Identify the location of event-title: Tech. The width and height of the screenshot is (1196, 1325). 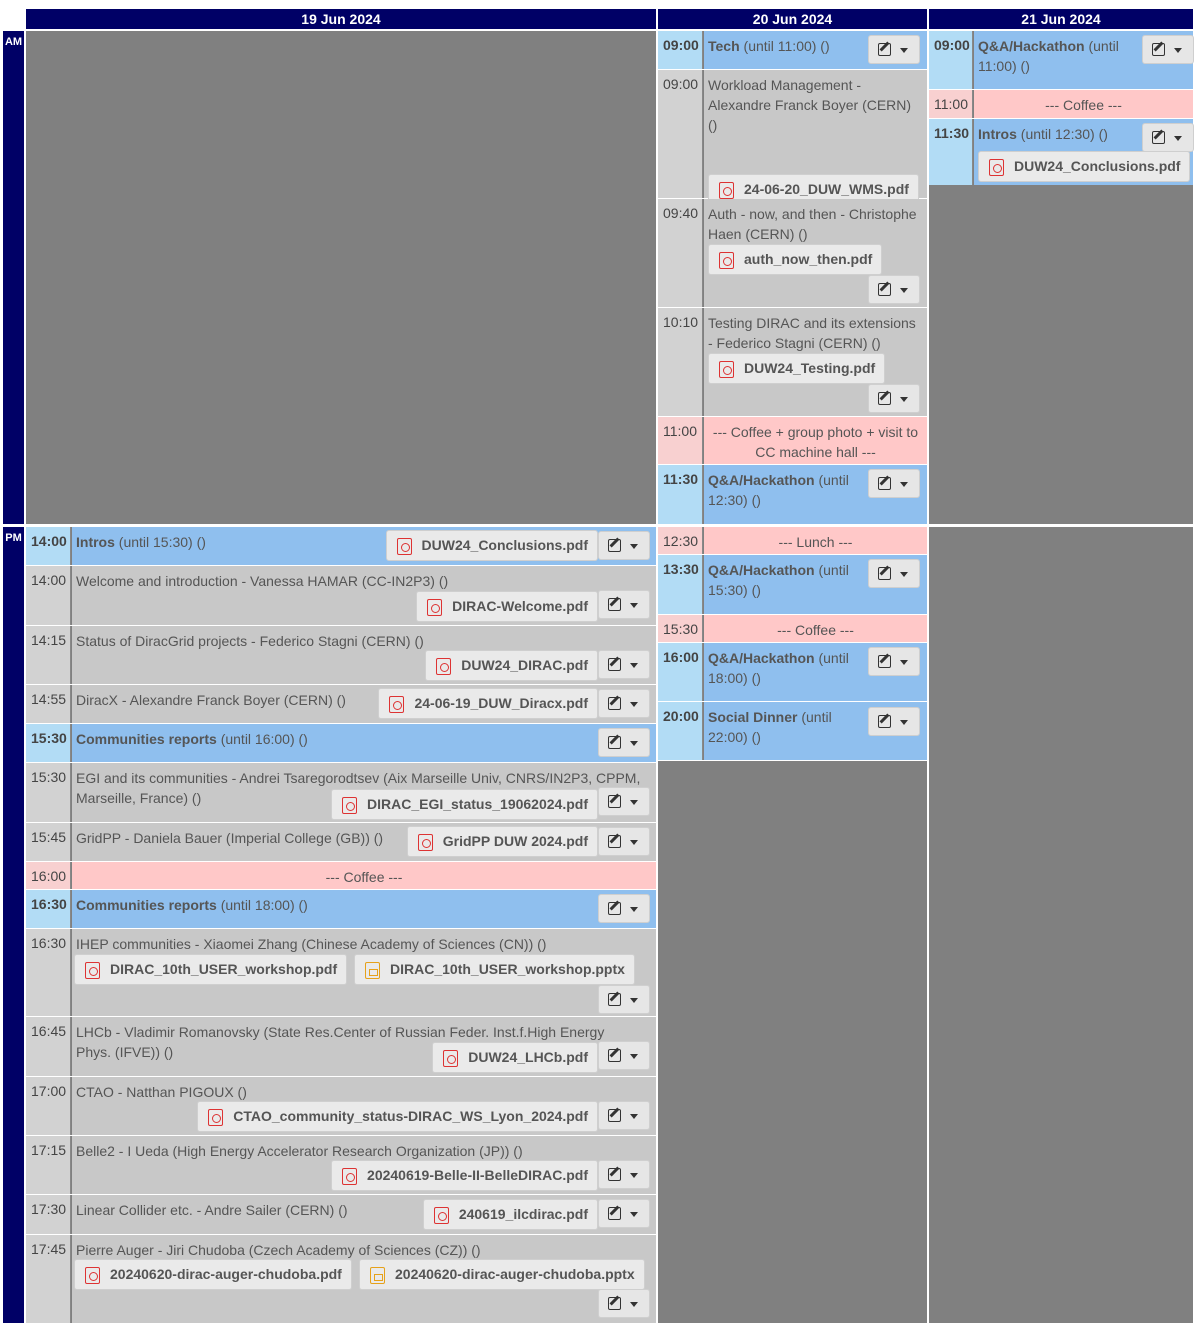
(724, 46).